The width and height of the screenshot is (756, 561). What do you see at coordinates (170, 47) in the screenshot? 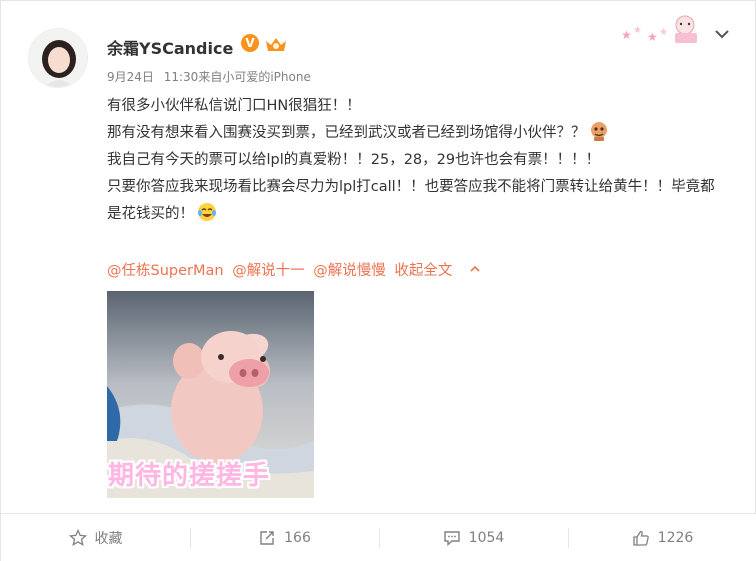
I see `username: 余霜YSCandice` at bounding box center [170, 47].